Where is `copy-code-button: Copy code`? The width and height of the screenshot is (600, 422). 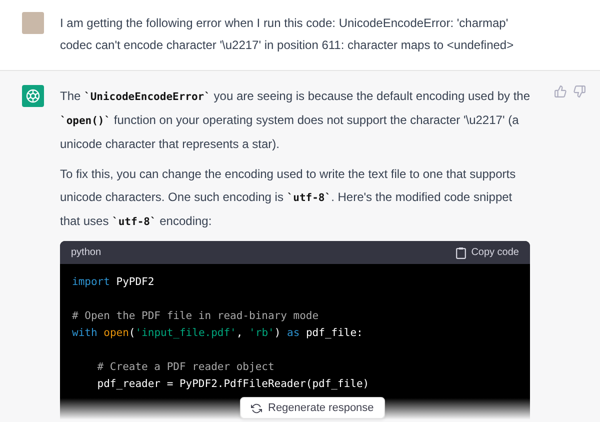
copy-code-button: Copy code is located at coordinates (487, 252).